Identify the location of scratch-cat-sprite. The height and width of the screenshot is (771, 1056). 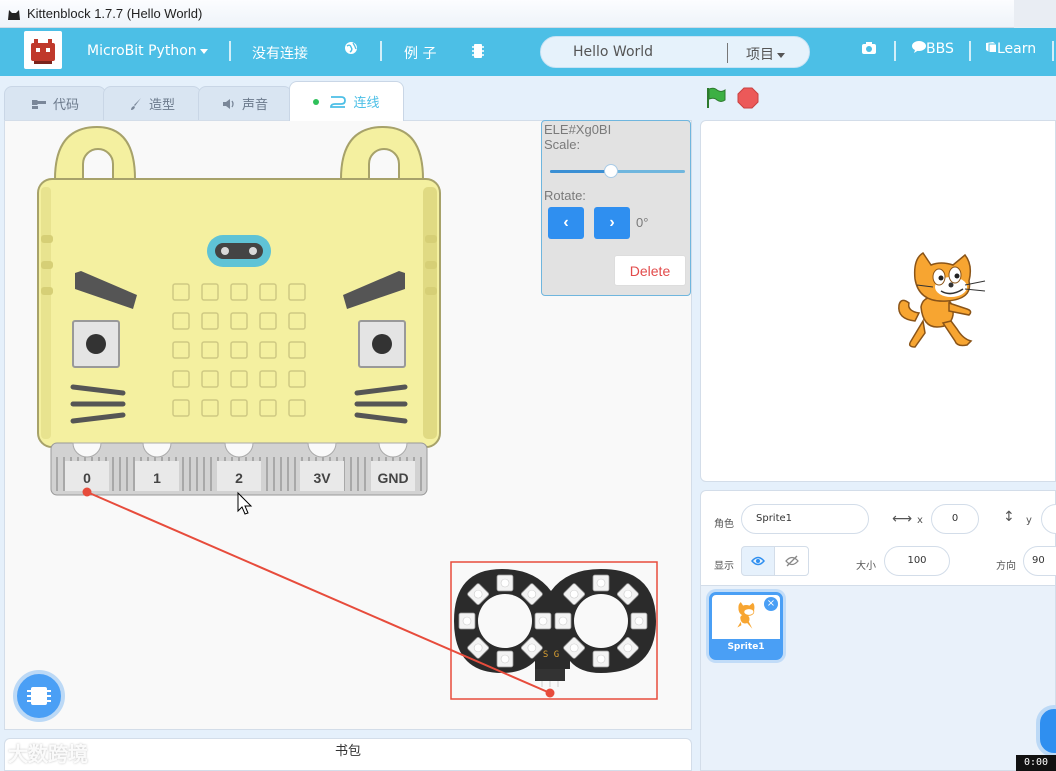
(941, 301).